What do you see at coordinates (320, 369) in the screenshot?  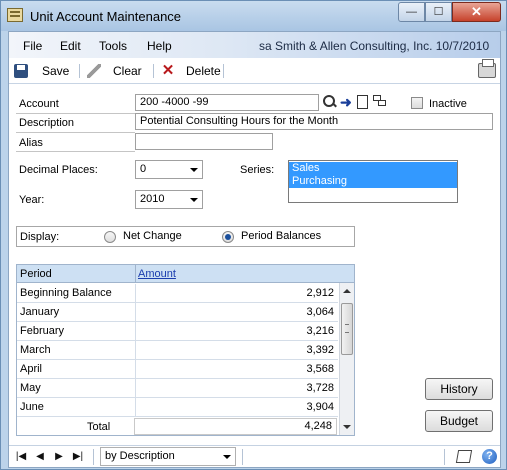 I see `amount-cell: 3,568` at bounding box center [320, 369].